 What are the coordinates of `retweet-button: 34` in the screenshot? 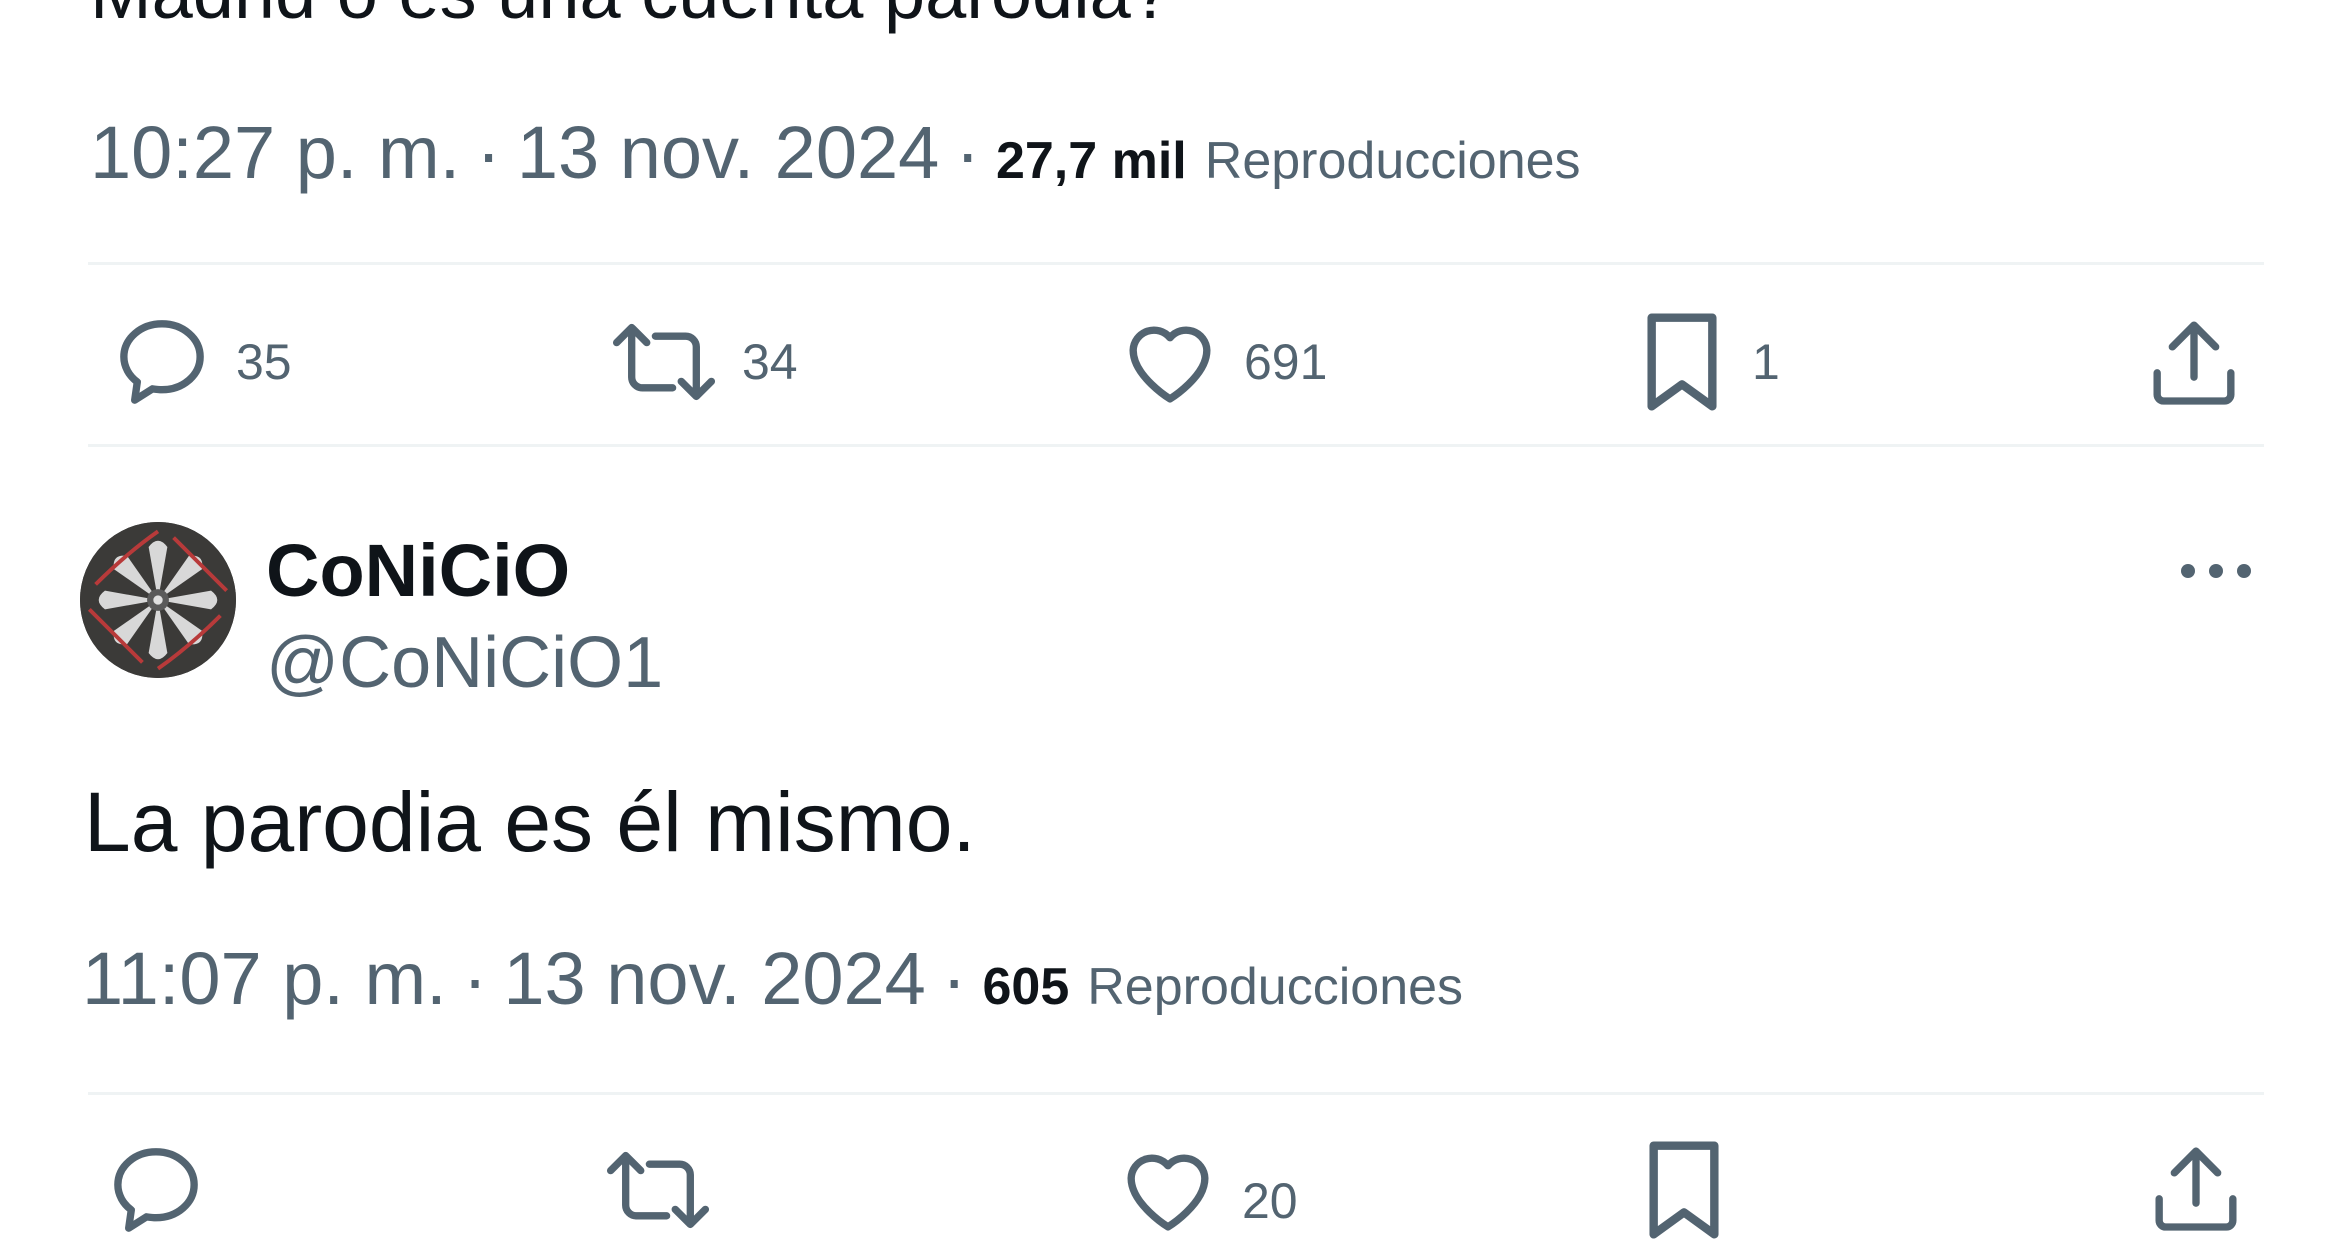 It's located at (703, 362).